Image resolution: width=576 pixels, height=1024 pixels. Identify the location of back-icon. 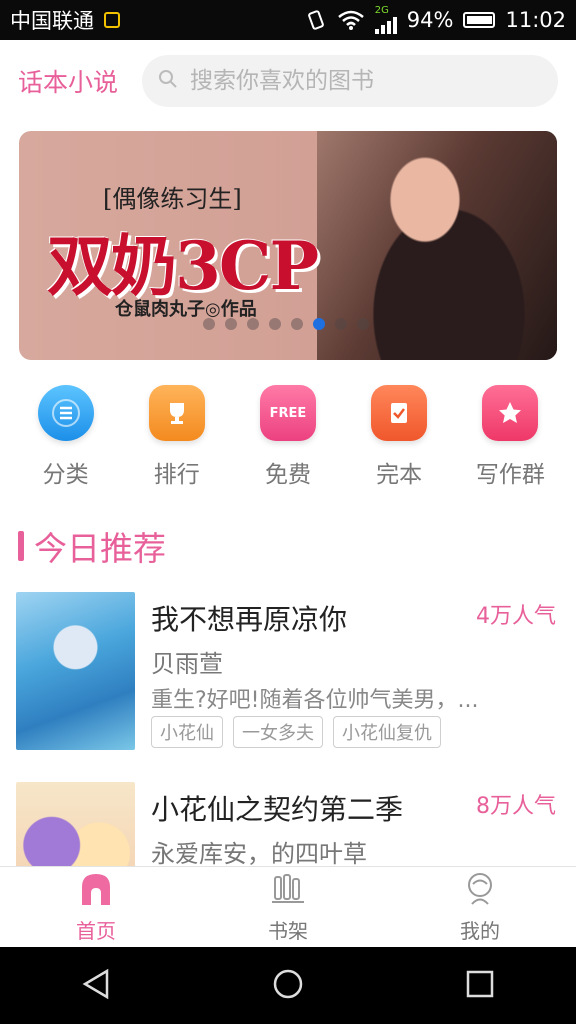
(96, 986).